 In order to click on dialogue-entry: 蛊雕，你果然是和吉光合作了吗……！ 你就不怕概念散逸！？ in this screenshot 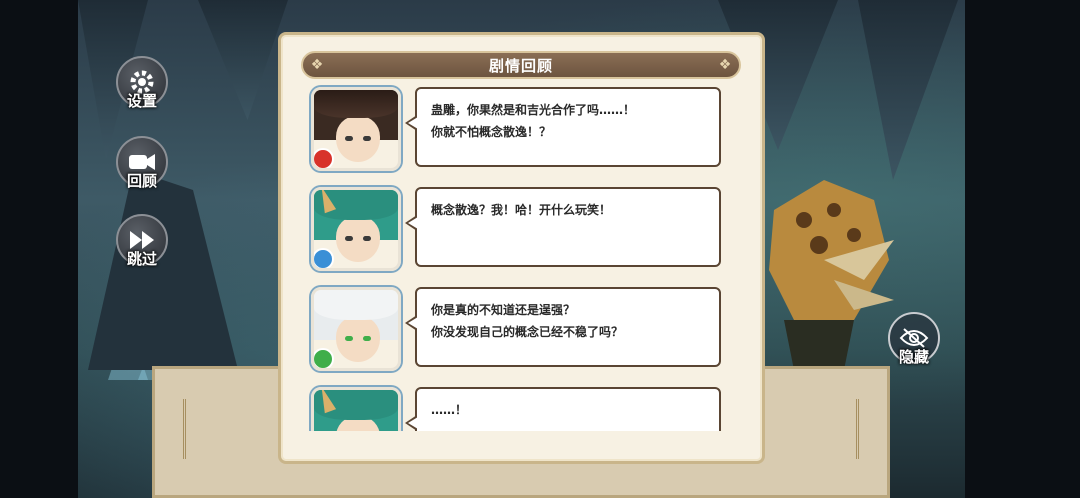, I will do `click(521, 129)`.